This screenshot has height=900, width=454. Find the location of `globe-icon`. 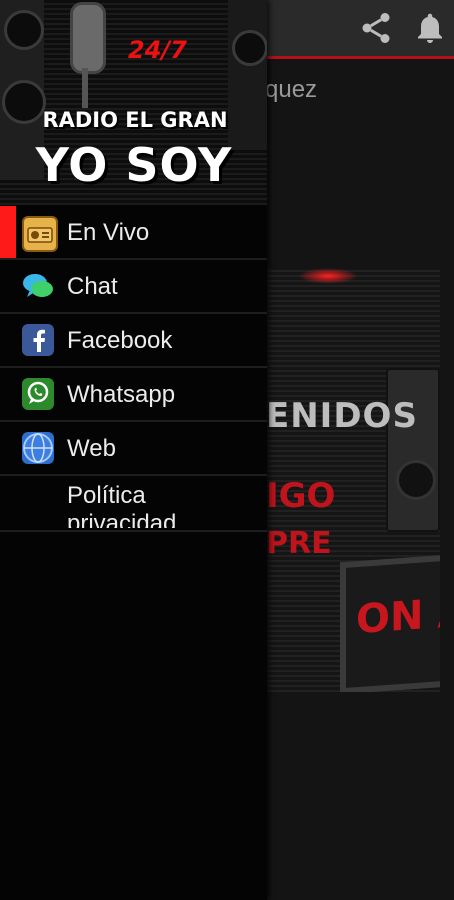

globe-icon is located at coordinates (38, 448).